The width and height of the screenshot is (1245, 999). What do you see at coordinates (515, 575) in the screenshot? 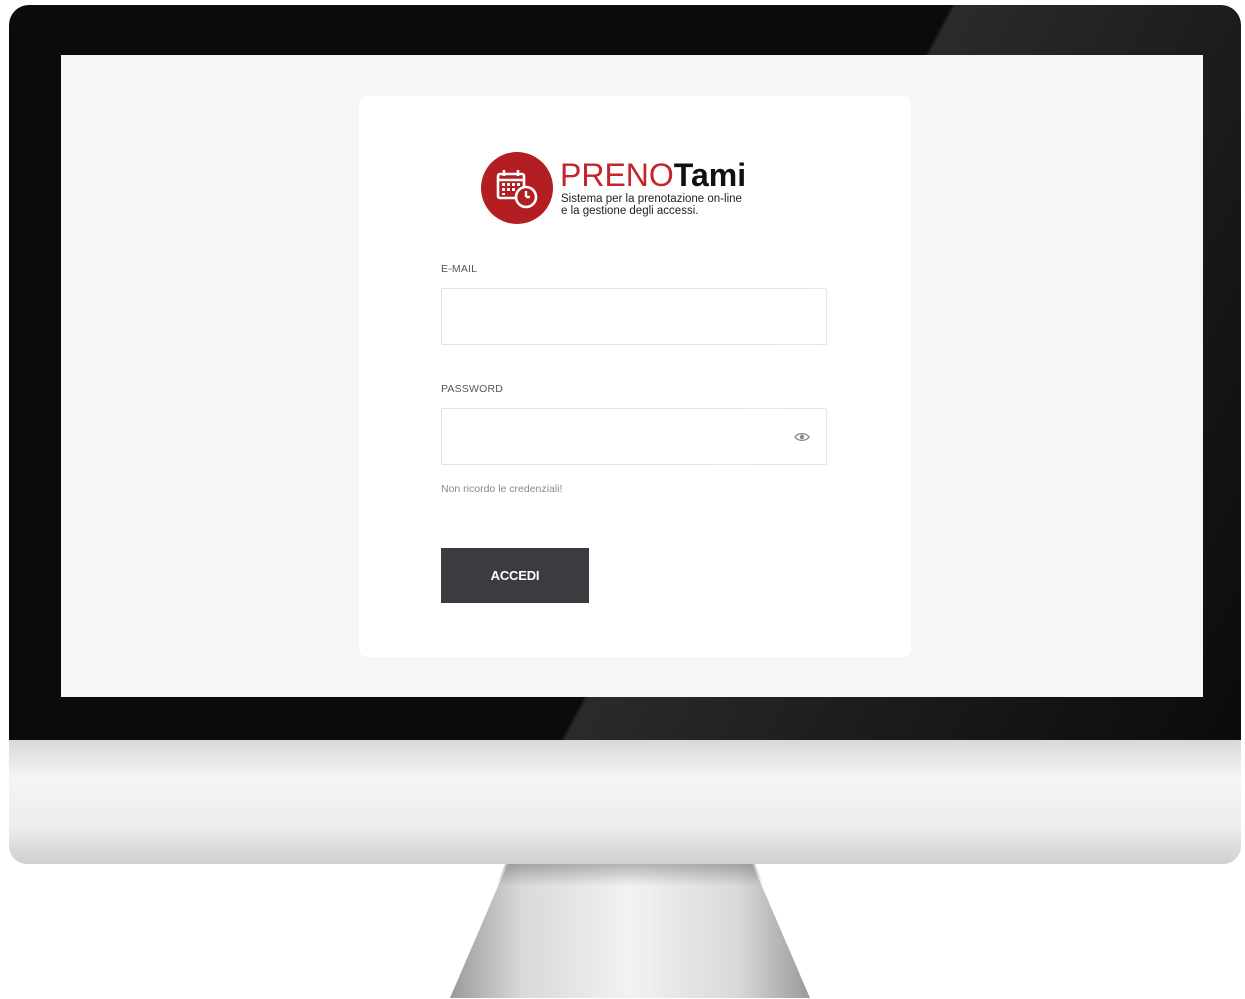
I see `login-button: ACCEDI` at bounding box center [515, 575].